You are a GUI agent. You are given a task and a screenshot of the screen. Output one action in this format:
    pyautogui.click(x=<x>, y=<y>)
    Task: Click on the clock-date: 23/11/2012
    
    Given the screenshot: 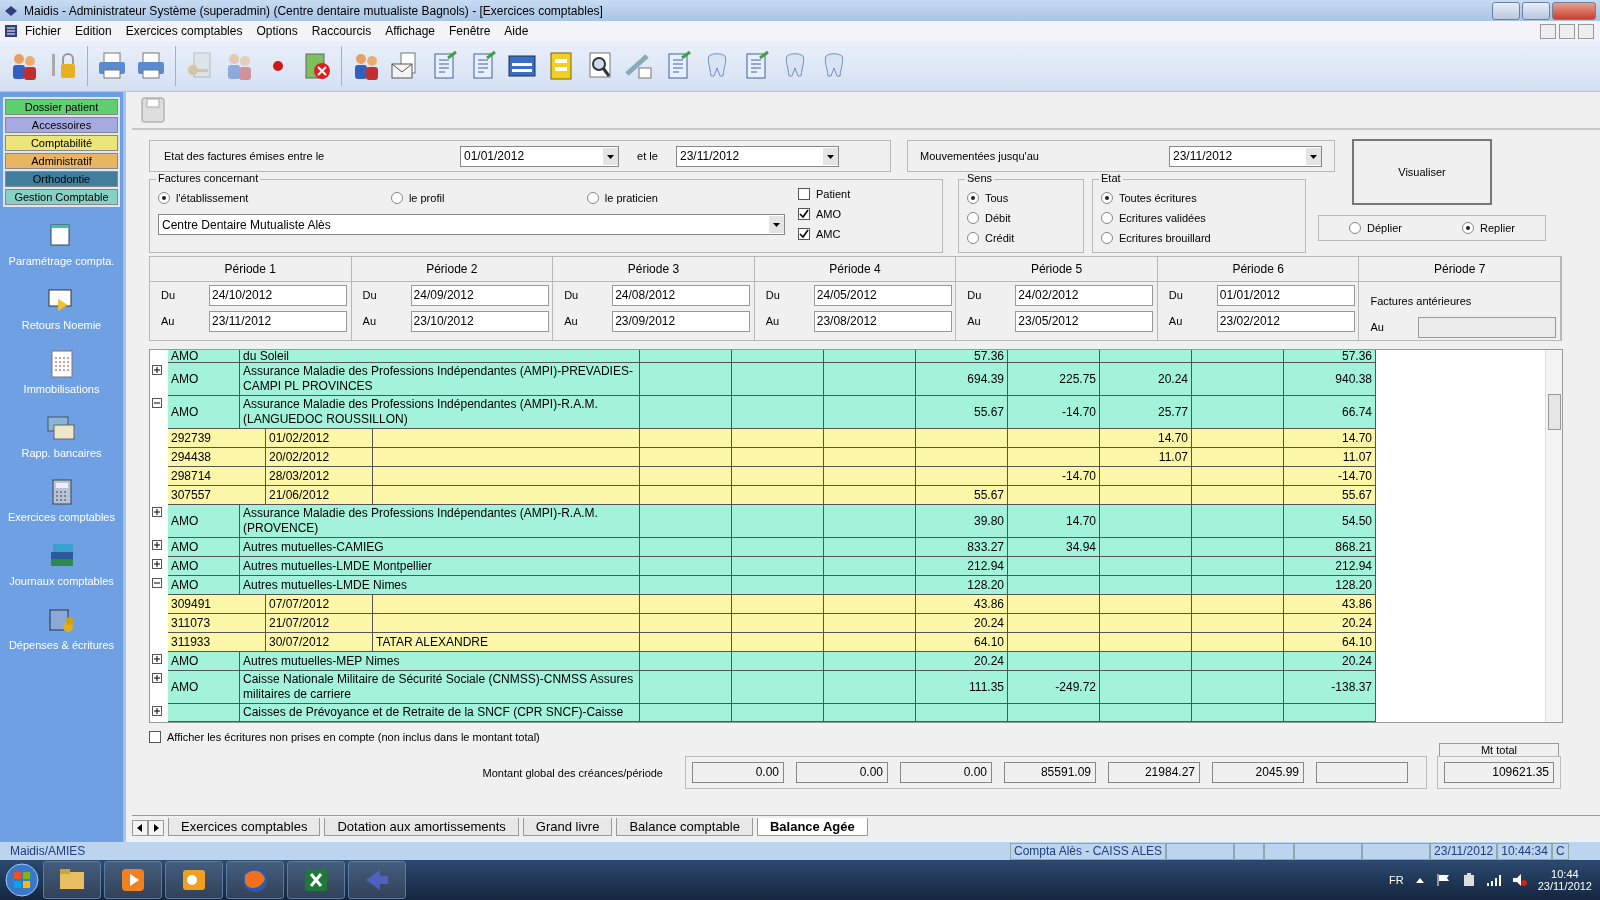 What is the action you would take?
    pyautogui.click(x=1564, y=886)
    